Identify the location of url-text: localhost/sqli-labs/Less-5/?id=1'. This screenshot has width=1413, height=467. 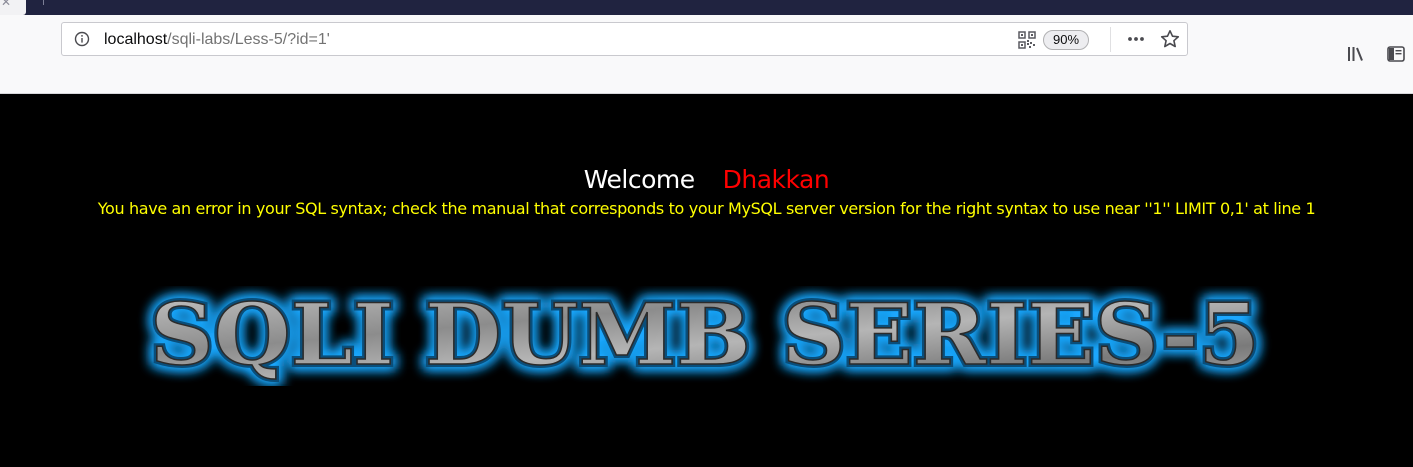
(217, 40).